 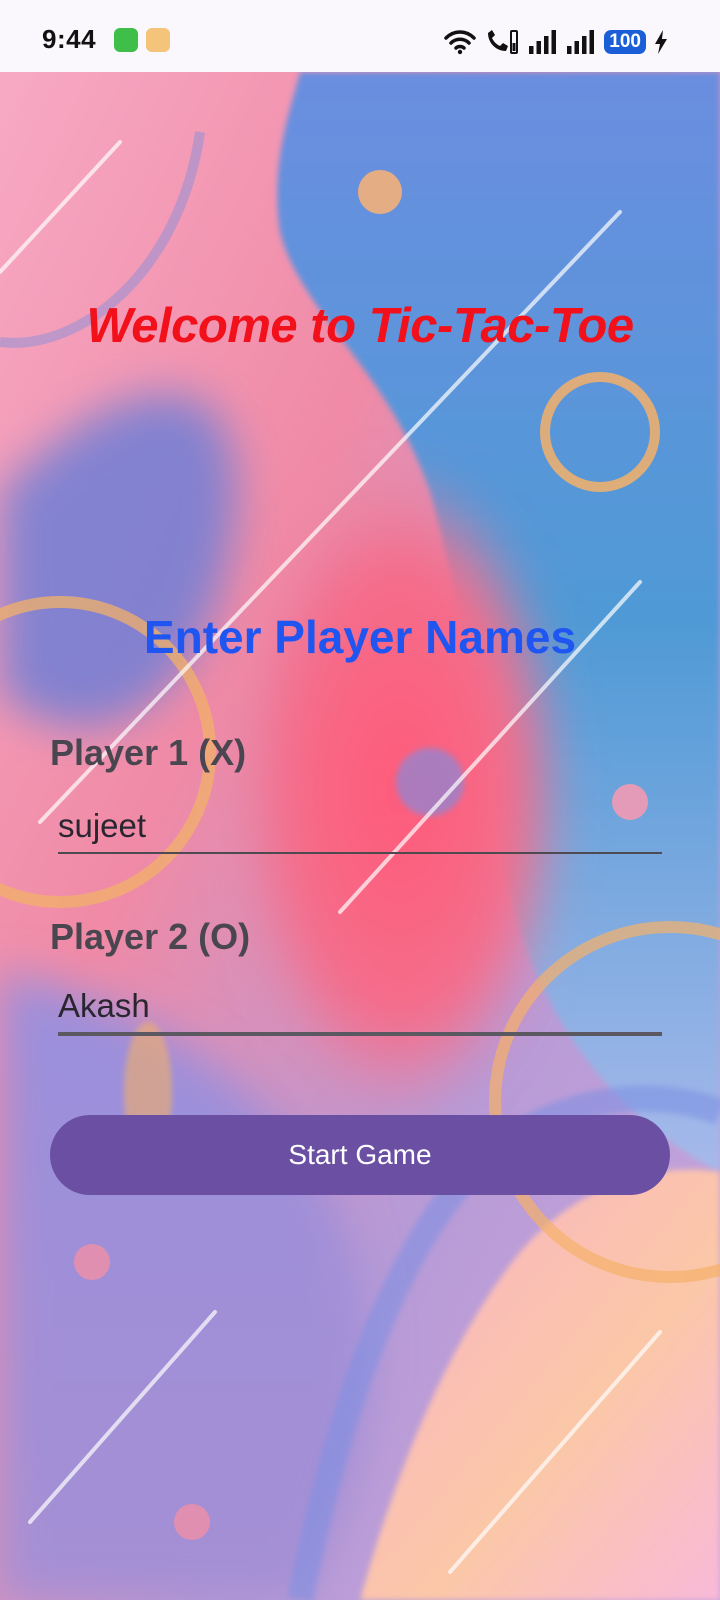 What do you see at coordinates (69, 39) in the screenshot?
I see `status-time: 9:44` at bounding box center [69, 39].